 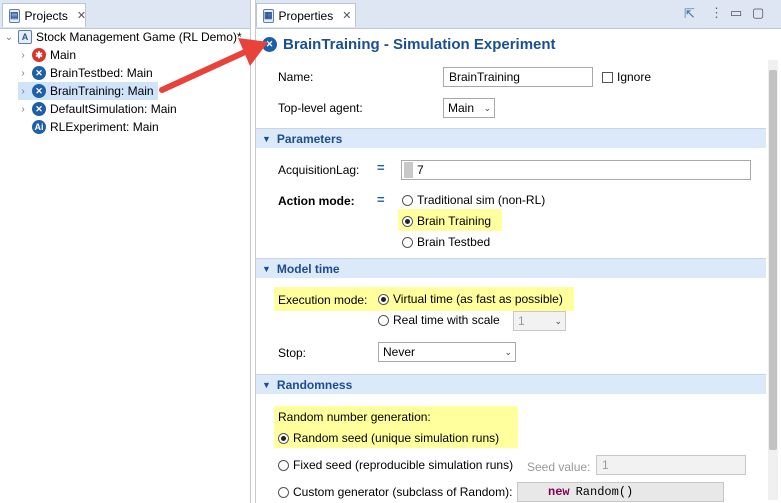 I want to click on radio-real-time: Real time with scale, so click(x=439, y=320).